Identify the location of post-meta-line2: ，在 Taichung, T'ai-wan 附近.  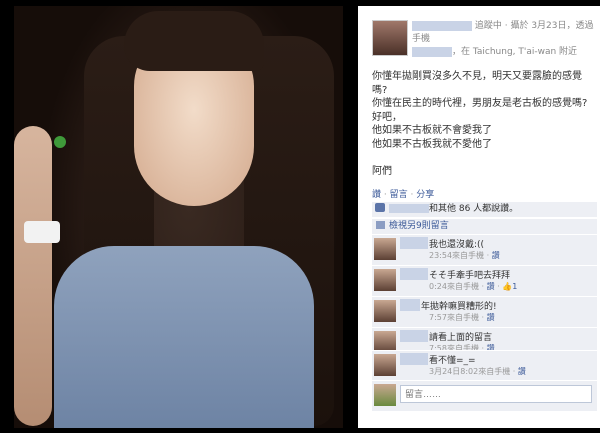
(515, 52).